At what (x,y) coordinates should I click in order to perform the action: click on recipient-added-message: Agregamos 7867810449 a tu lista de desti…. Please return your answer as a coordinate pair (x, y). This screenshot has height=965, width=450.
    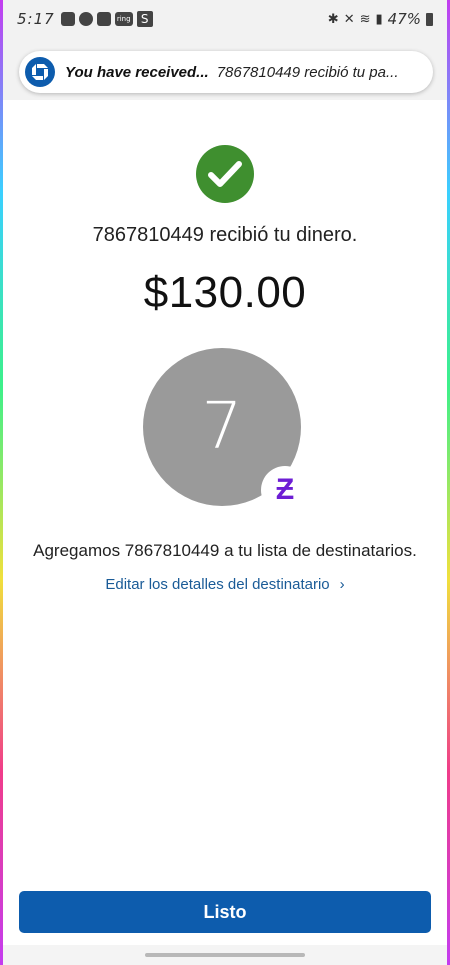
    Looking at the image, I should click on (225, 550).